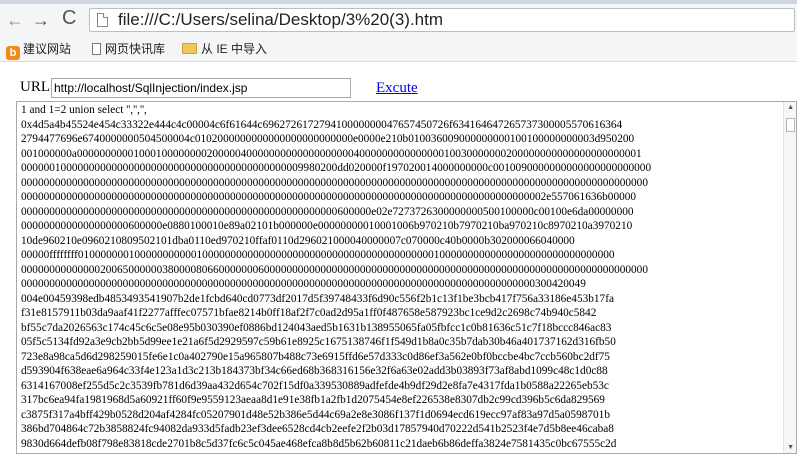 Image resolution: width=797 pixels, height=476 pixels. Describe the element at coordinates (790, 447) in the screenshot. I see `scroll-down-arrow-icon: ▼` at that location.